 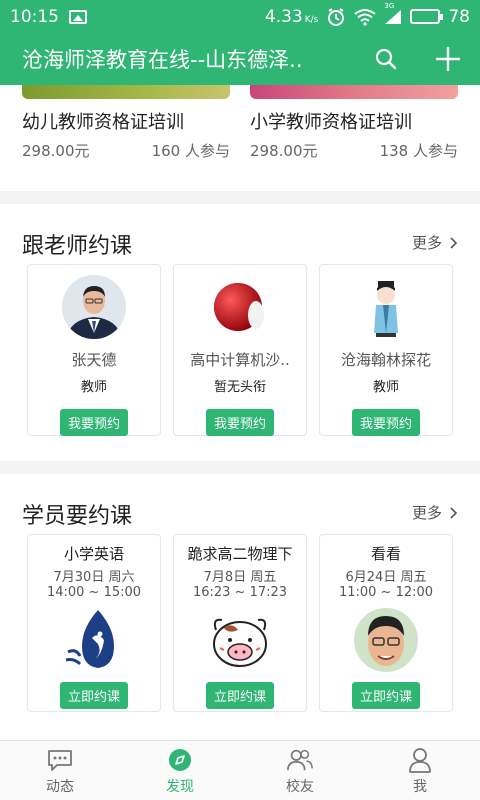 I want to click on wifi-icon, so click(x=365, y=17).